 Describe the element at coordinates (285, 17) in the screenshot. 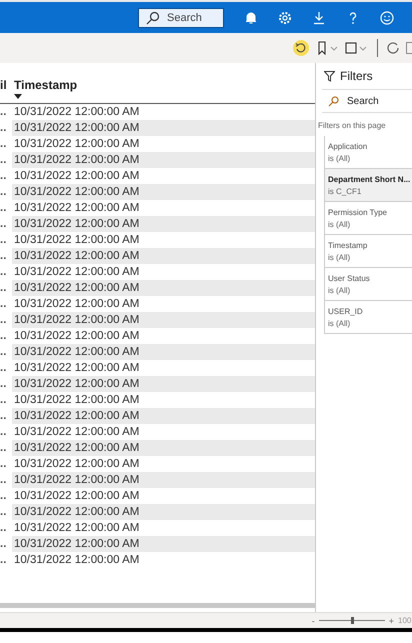

I see `settings-icon` at that location.